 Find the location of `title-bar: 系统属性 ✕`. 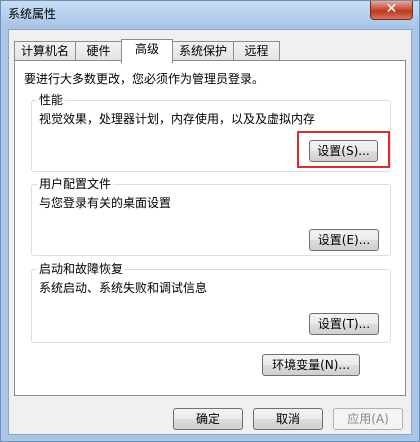

title-bar: 系统属性 ✕ is located at coordinates (210, 15).